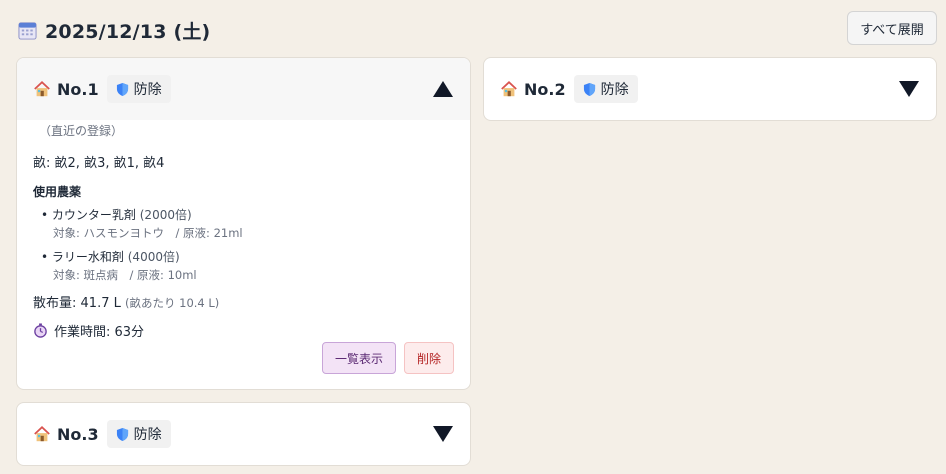  I want to click on pesticide-ratio: (4000倍), so click(153, 257).